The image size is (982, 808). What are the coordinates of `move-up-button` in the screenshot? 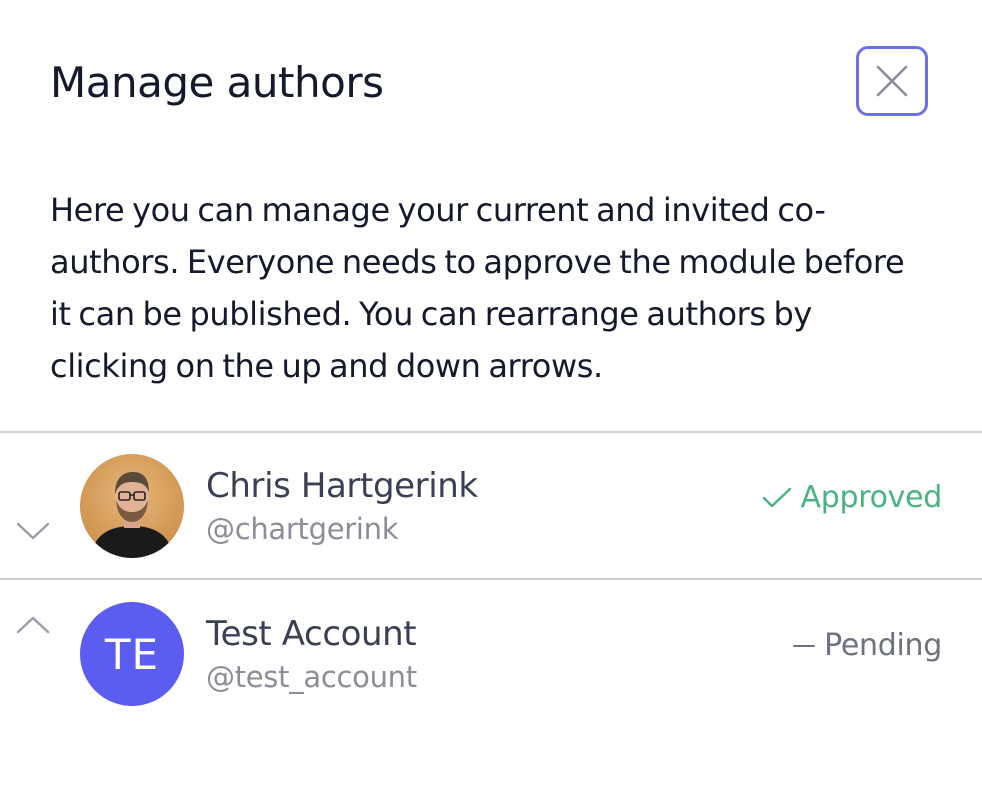 It's located at (33, 627).